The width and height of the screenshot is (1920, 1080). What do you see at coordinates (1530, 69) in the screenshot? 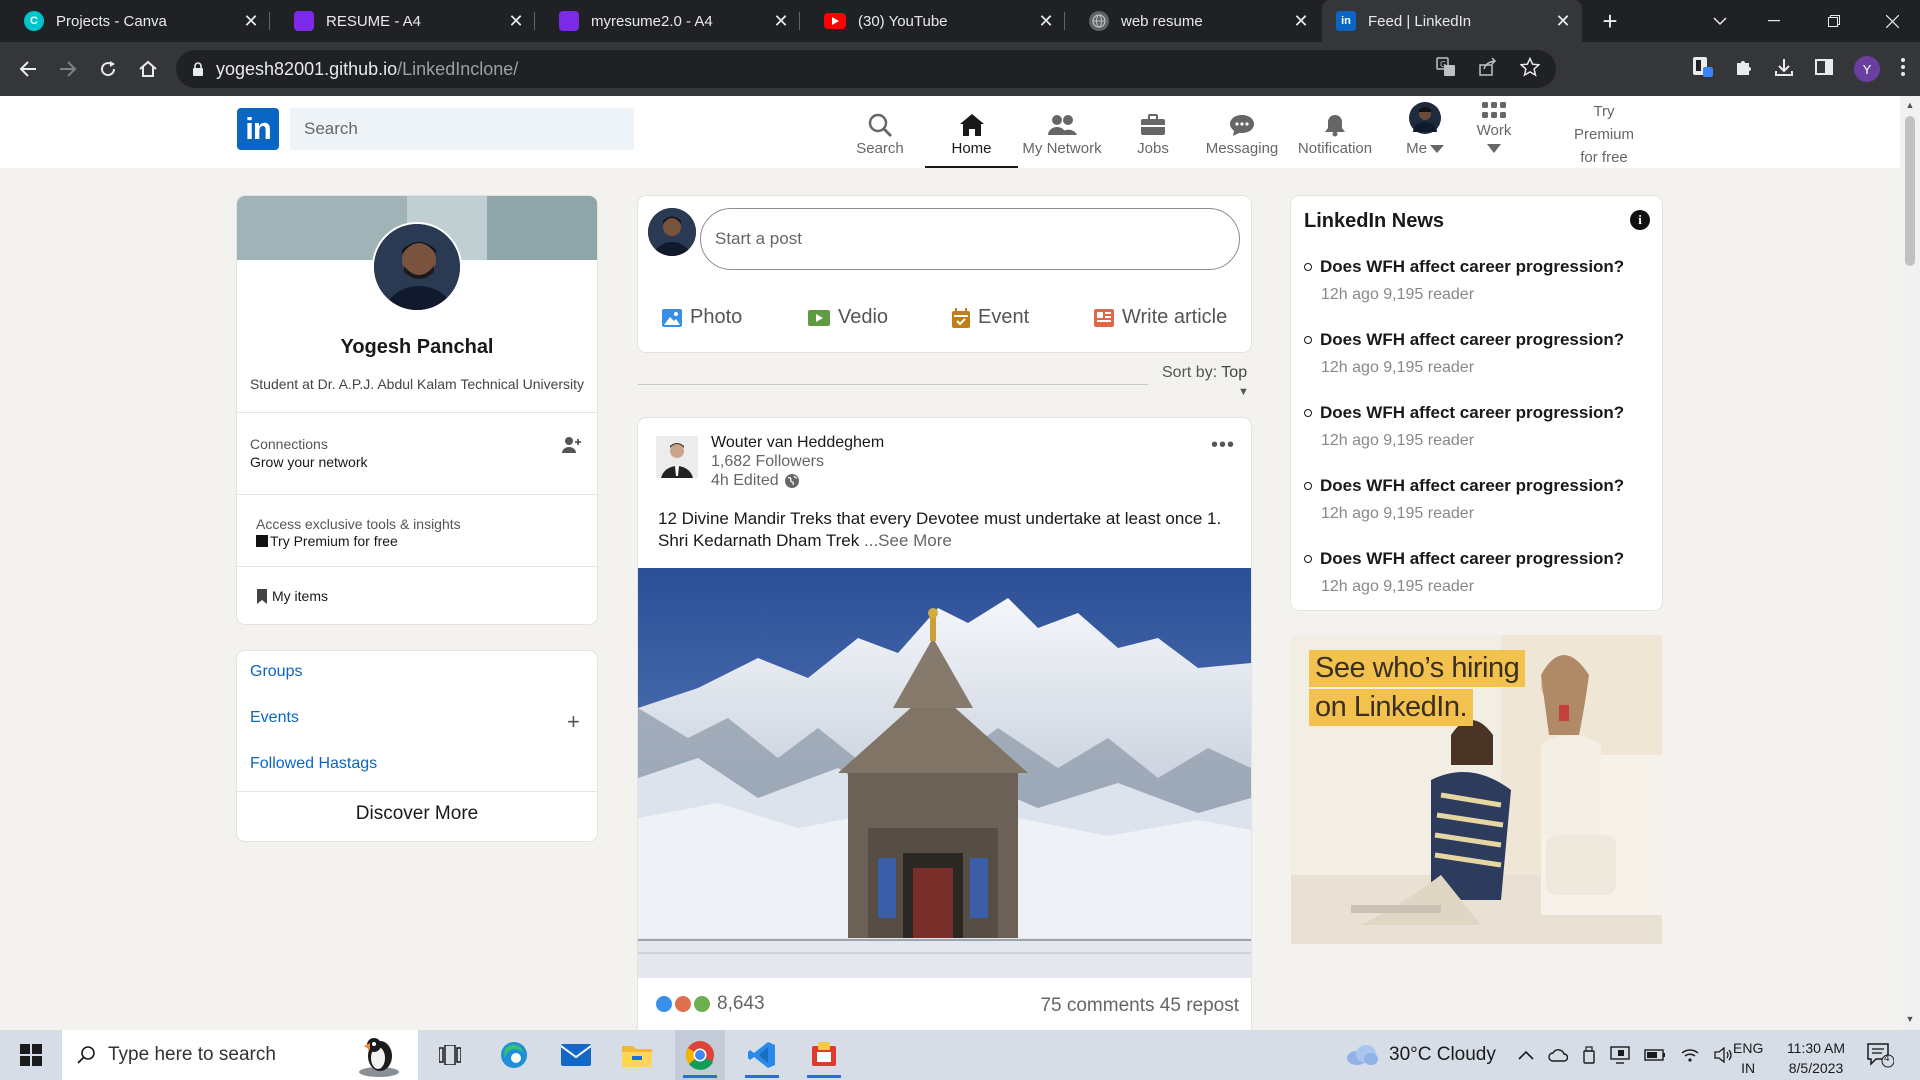
I see `bookmark-star-icon` at bounding box center [1530, 69].